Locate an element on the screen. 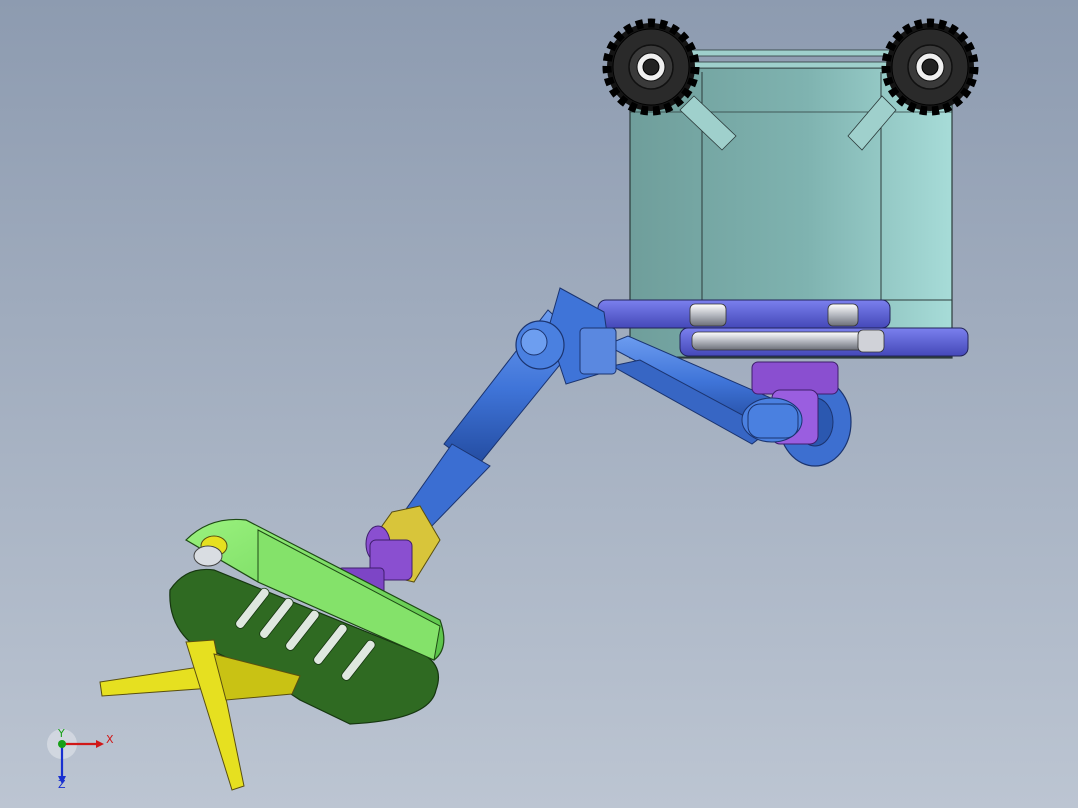 The height and width of the screenshot is (808, 1078). sprocket-wheel-right is located at coordinates (930, 67).